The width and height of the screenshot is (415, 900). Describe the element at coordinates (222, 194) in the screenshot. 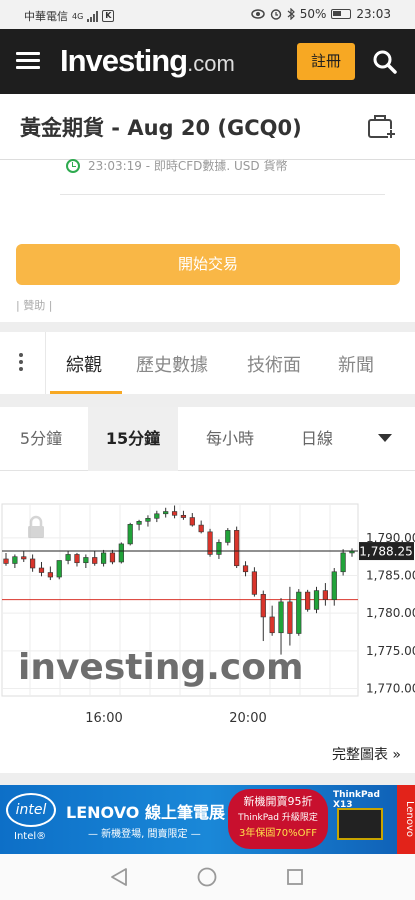

I see `divider` at that location.